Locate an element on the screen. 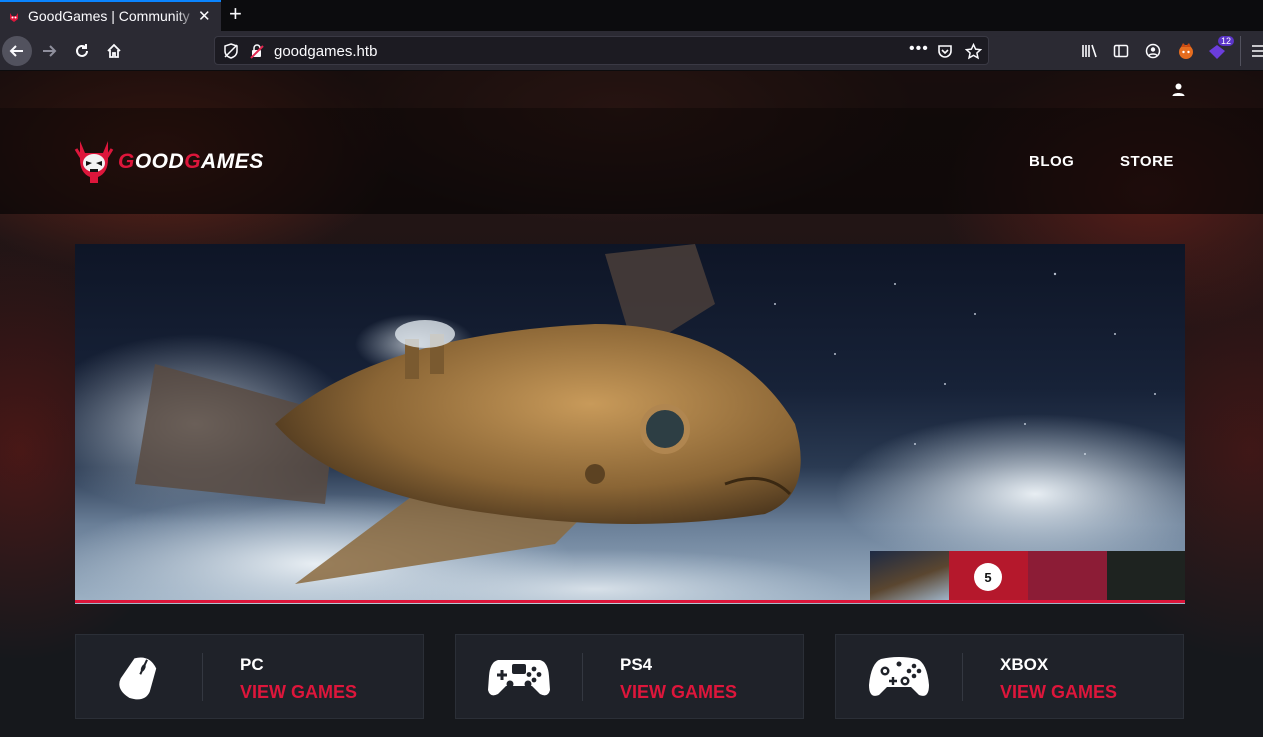  menu-hamburger-icon is located at coordinates (1257, 51).